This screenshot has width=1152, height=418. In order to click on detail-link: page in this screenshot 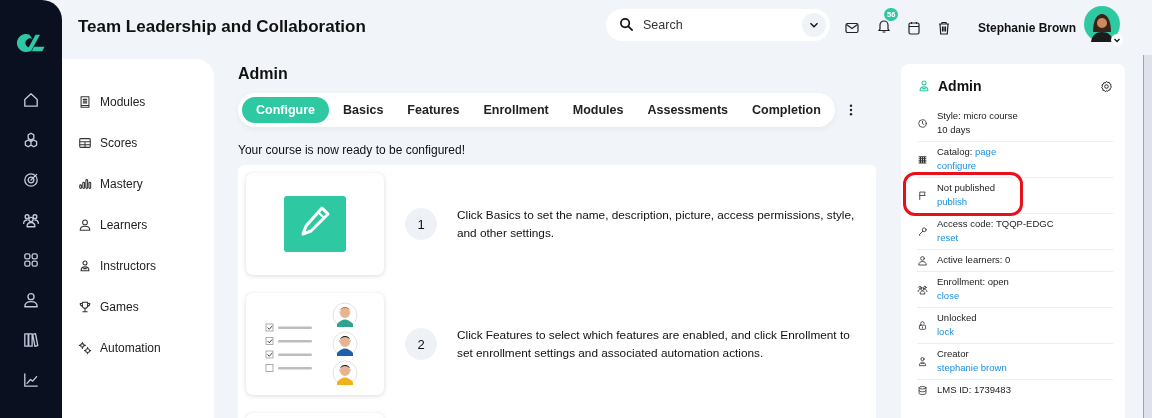, I will do `click(986, 151)`.